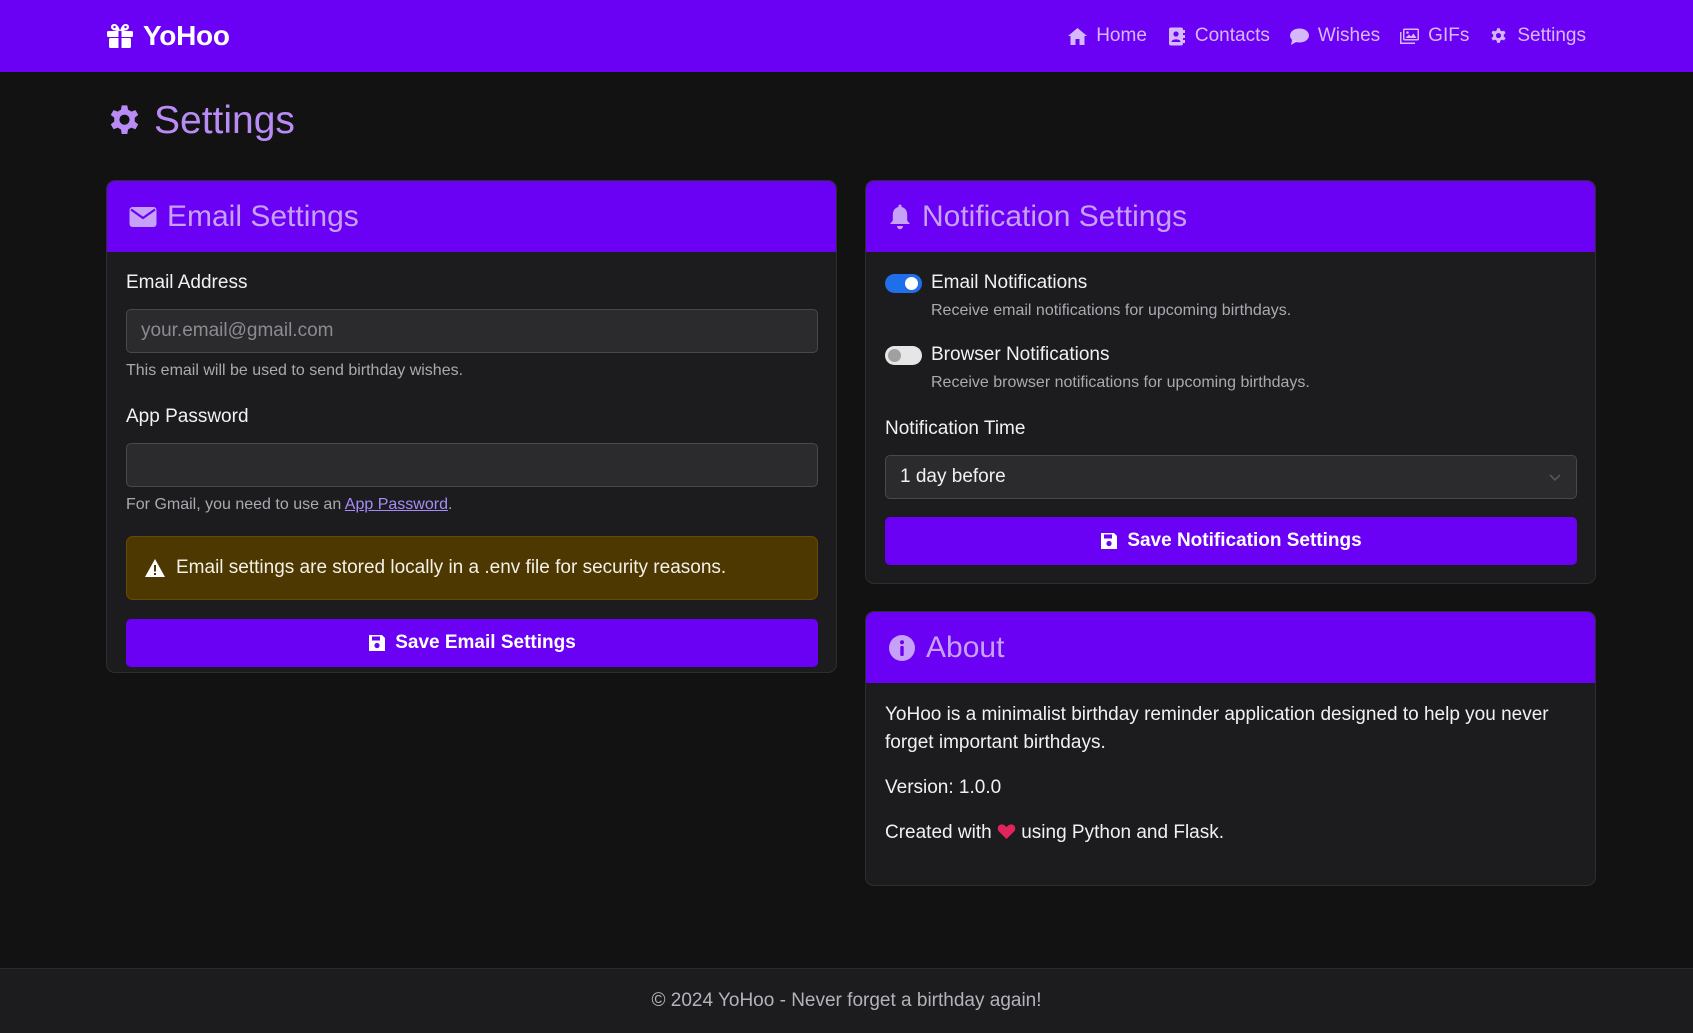 Image resolution: width=1693 pixels, height=1033 pixels. What do you see at coordinates (1232, 35) in the screenshot?
I see `nav-contacts-label: Contacts` at bounding box center [1232, 35].